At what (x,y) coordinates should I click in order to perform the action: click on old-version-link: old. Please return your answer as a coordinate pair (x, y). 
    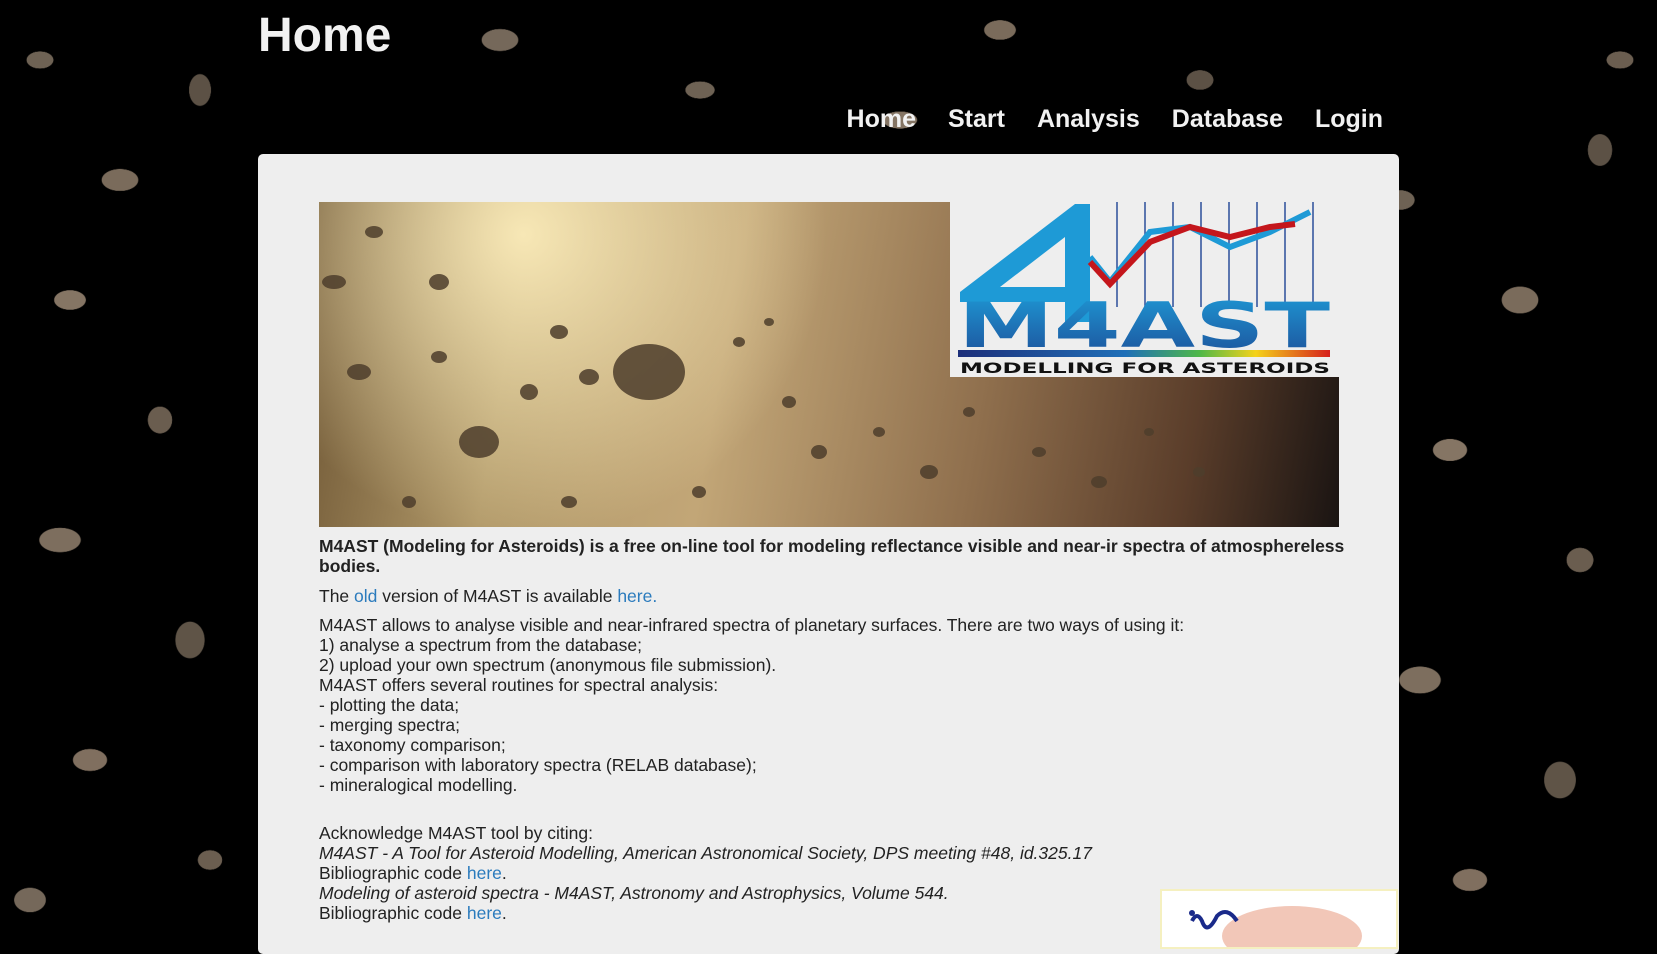
    Looking at the image, I should click on (365, 596).